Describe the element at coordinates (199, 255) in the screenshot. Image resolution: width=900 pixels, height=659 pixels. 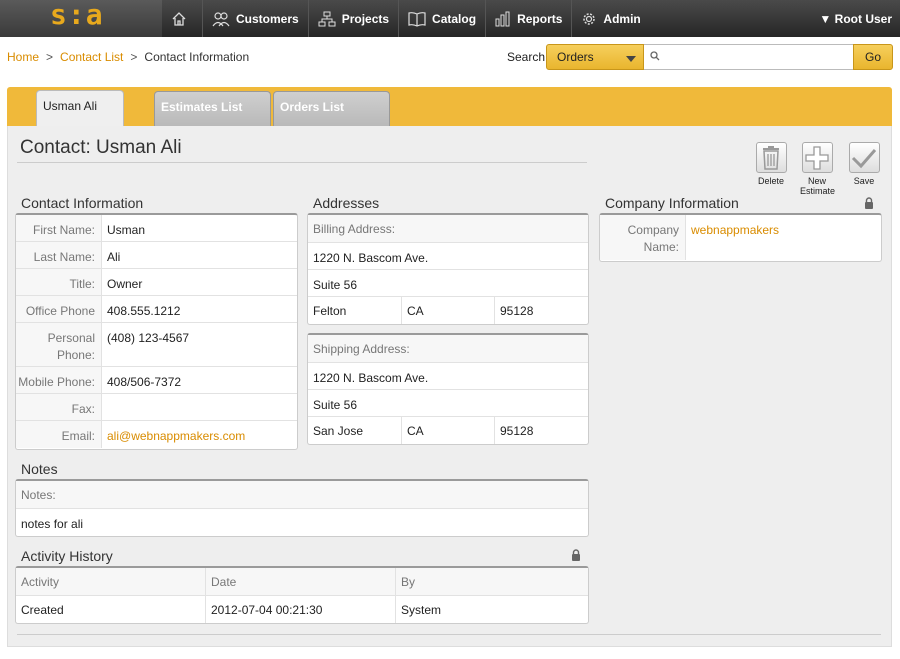
I see `field-value: Ali` at that location.